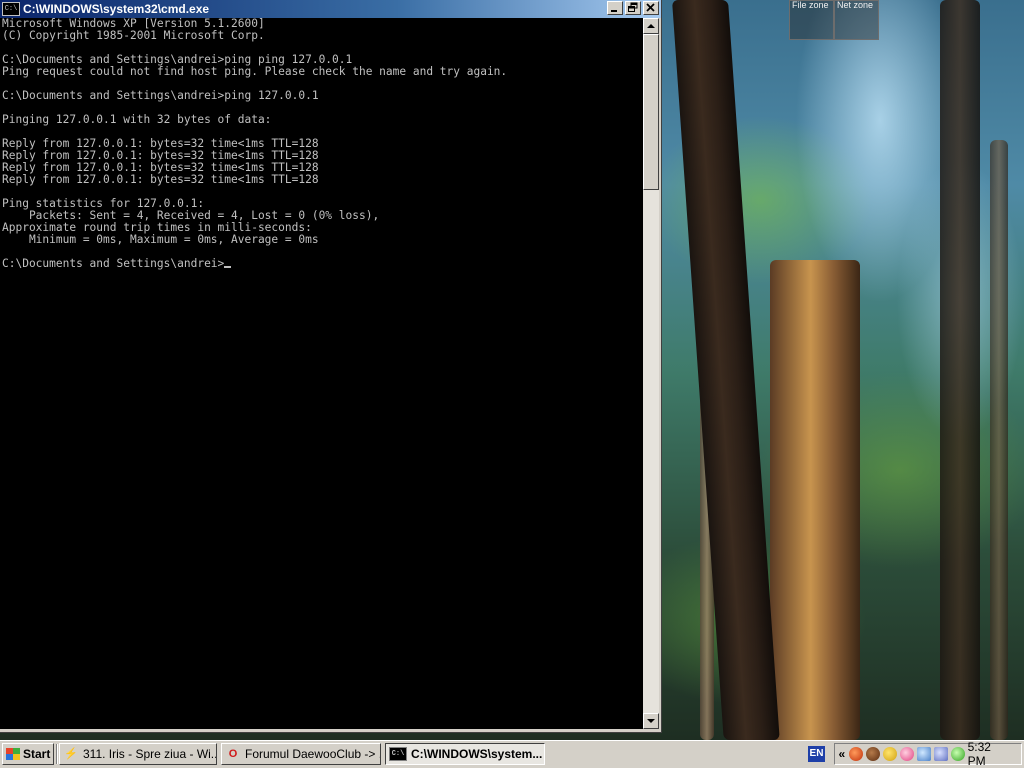  Describe the element at coordinates (228, 267) in the screenshot. I see `text-cursor` at that location.